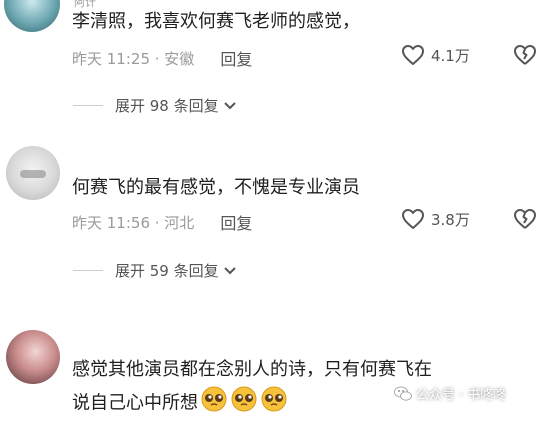 The image size is (545, 421). Describe the element at coordinates (450, 219) in the screenshot. I see `like-count: 3.8万` at that location.